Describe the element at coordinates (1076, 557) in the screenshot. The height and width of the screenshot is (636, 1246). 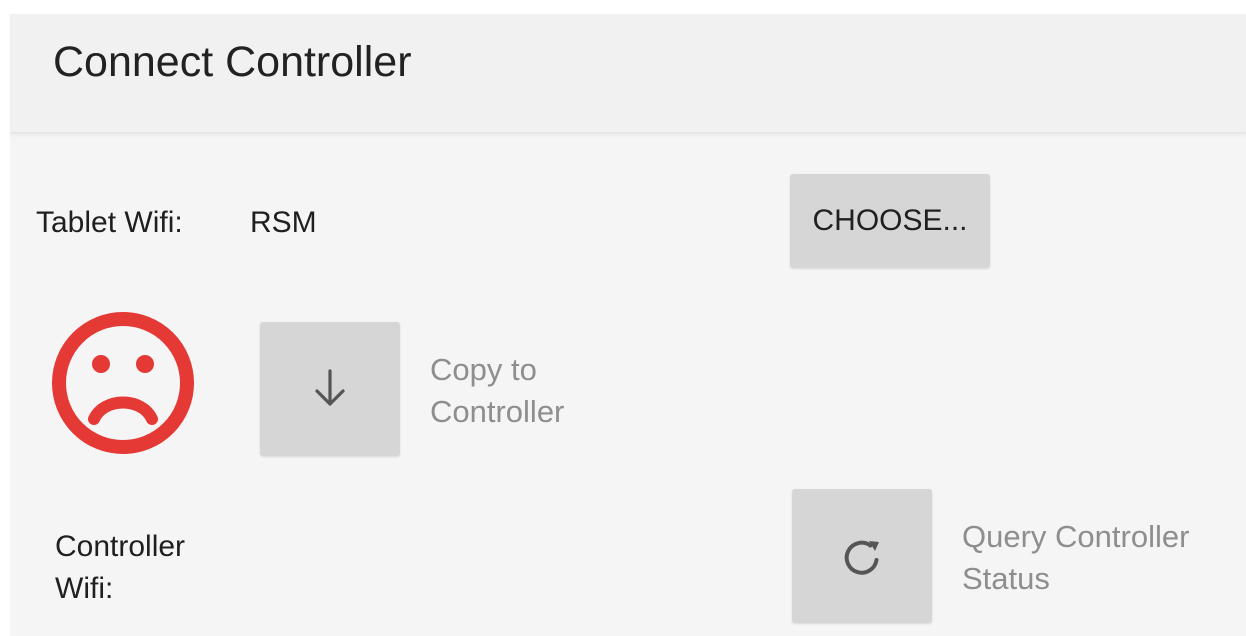
I see `query-controller-status-label: Query Controller Status` at that location.